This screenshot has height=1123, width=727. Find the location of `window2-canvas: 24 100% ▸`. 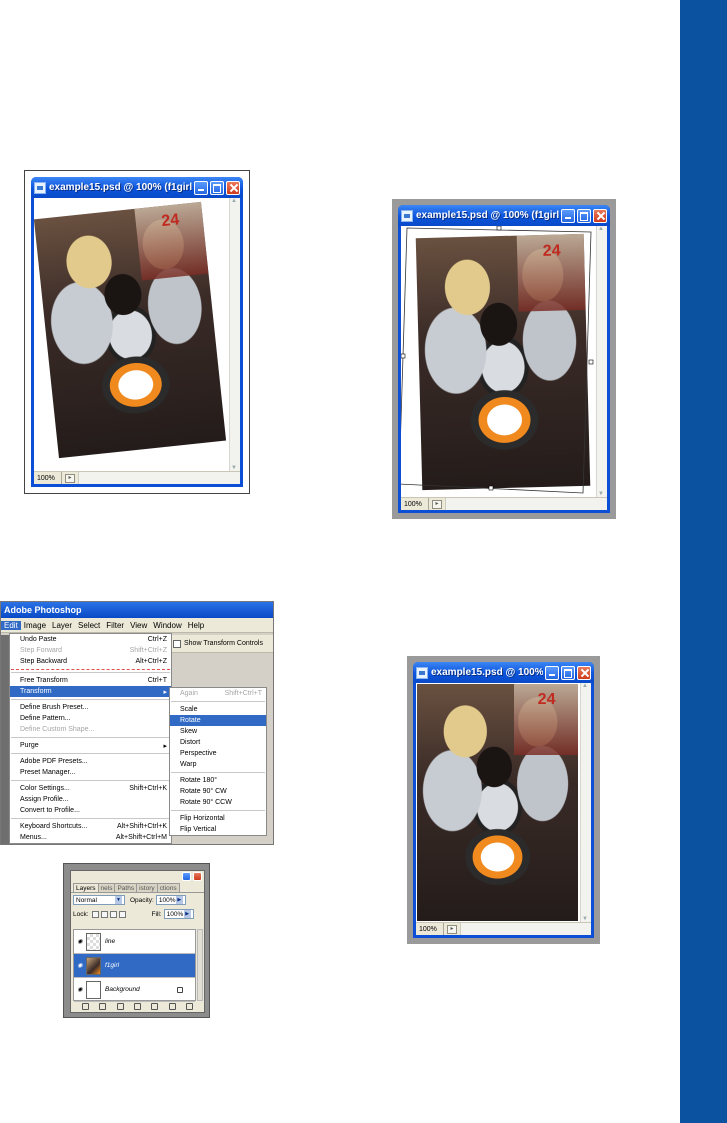

window2-canvas: 24 100% ▸ is located at coordinates (504, 368).